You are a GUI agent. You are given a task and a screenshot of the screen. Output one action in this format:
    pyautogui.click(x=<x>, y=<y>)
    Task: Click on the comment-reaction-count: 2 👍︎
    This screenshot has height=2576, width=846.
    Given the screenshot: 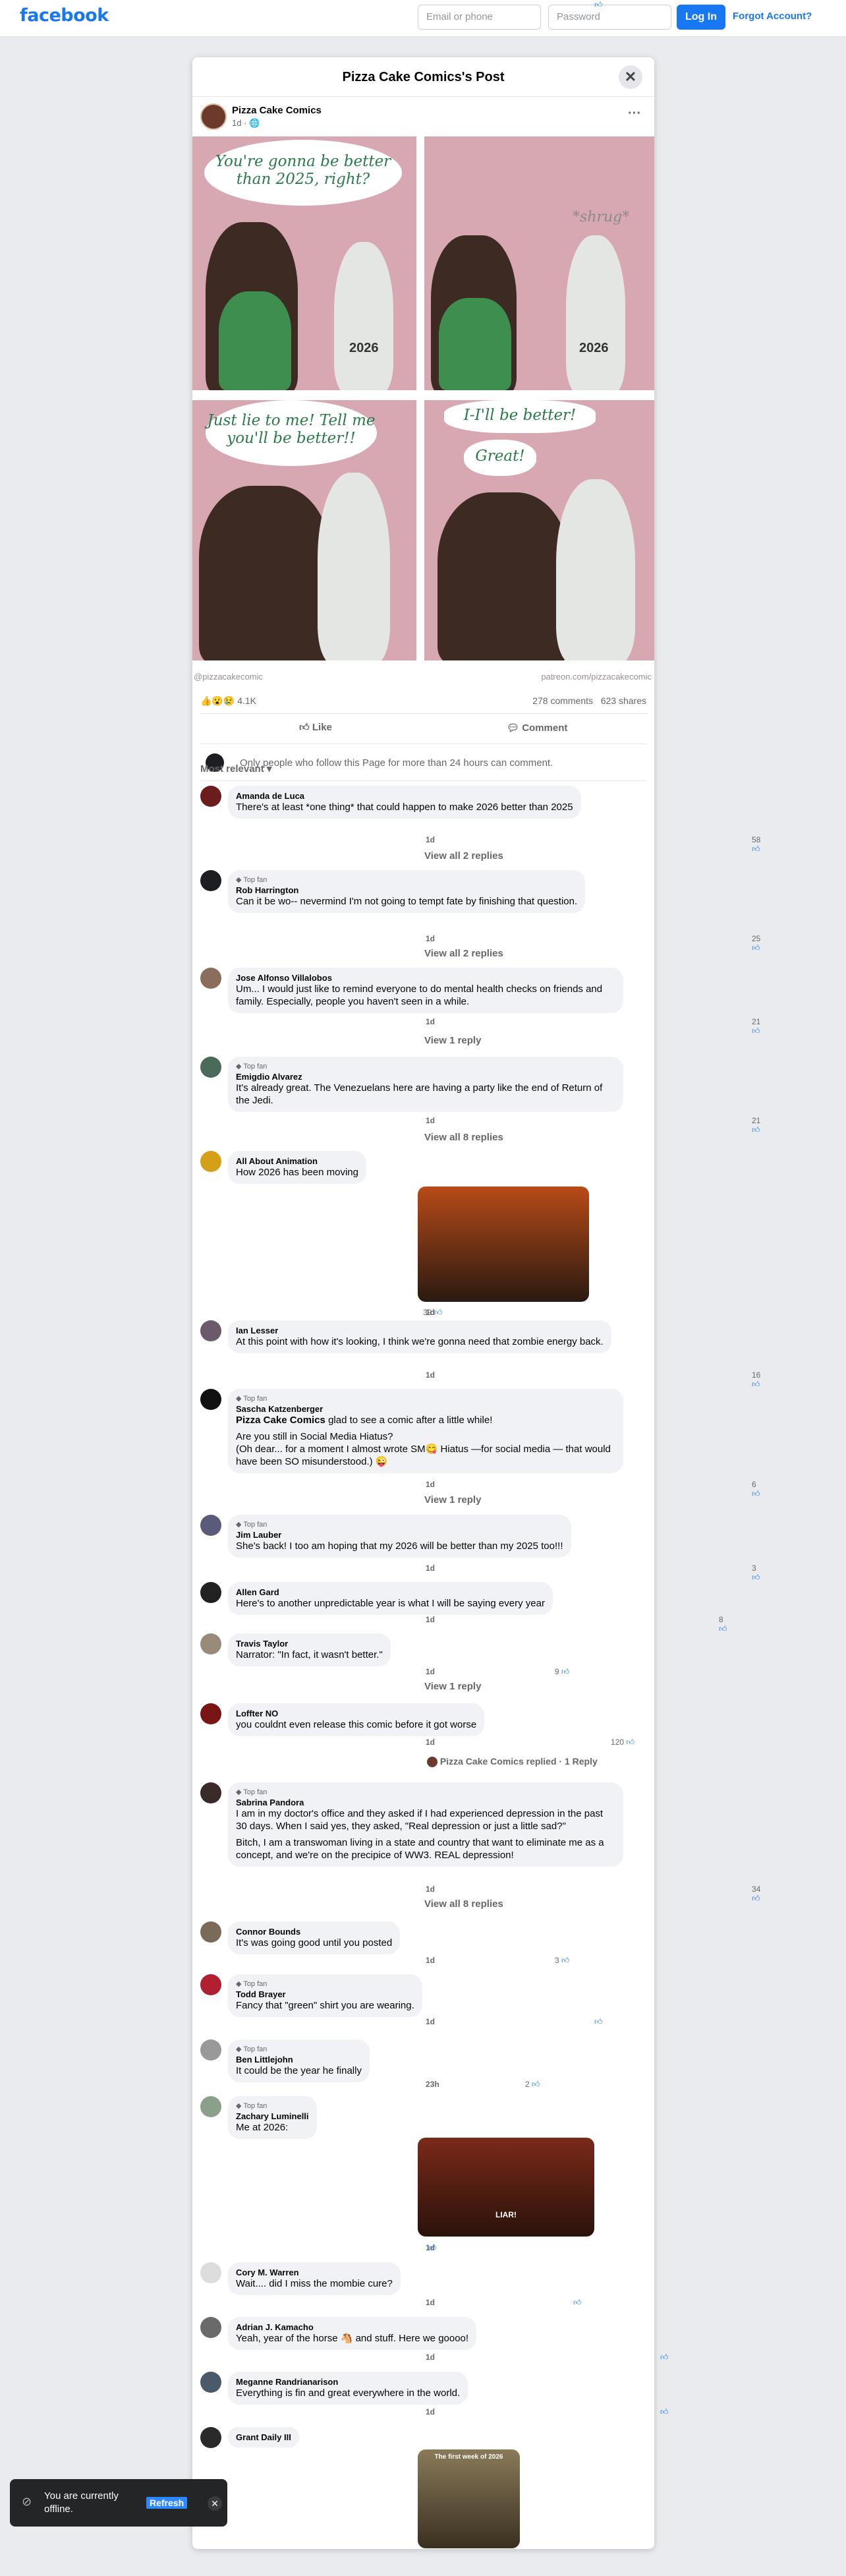 What is the action you would take?
    pyautogui.click(x=532, y=2085)
    